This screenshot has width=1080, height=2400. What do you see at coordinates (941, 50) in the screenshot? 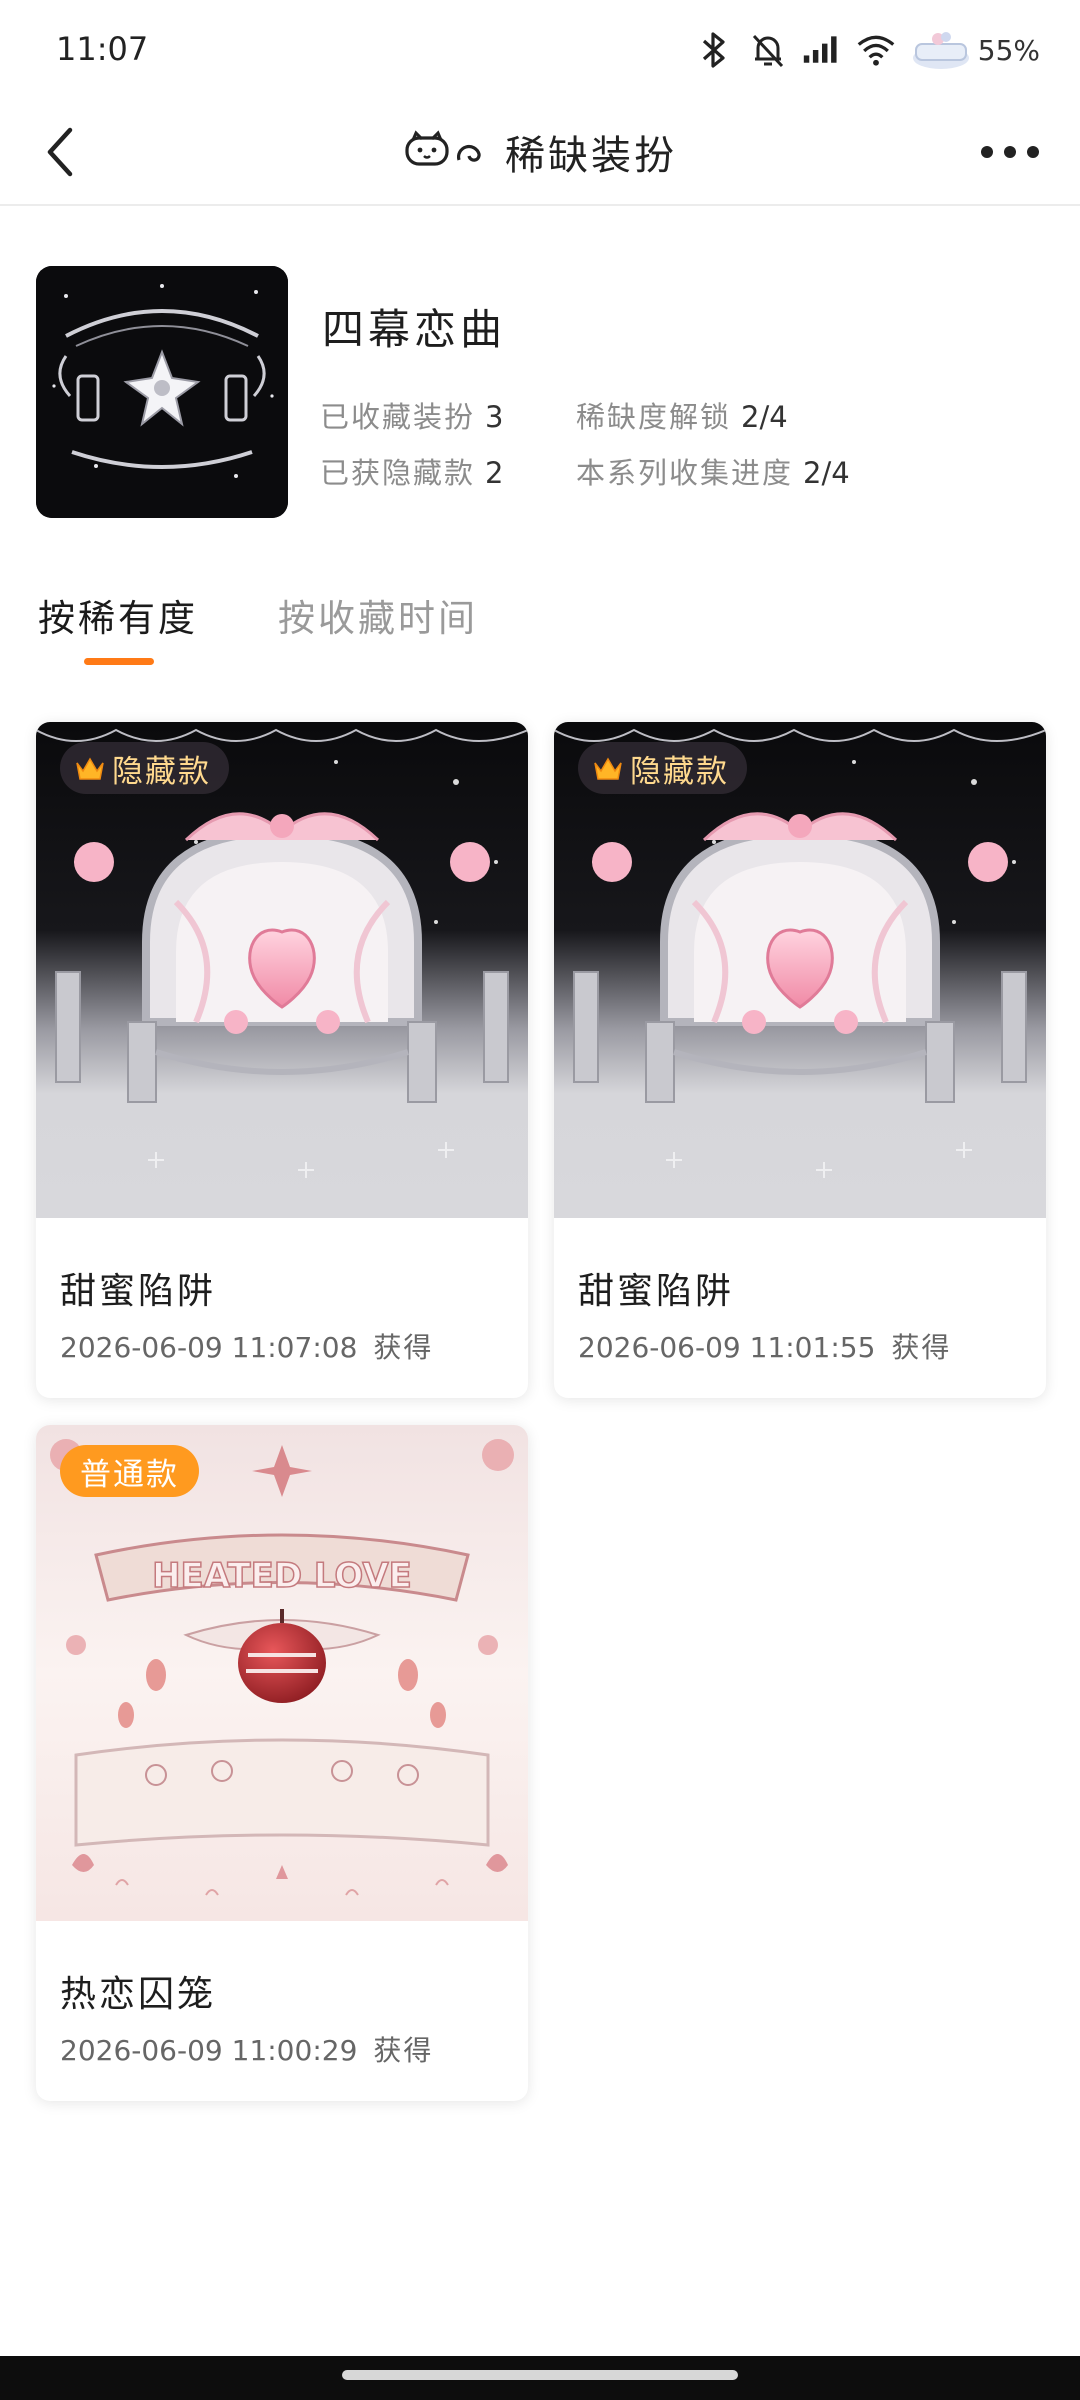
I see `battery-icon` at bounding box center [941, 50].